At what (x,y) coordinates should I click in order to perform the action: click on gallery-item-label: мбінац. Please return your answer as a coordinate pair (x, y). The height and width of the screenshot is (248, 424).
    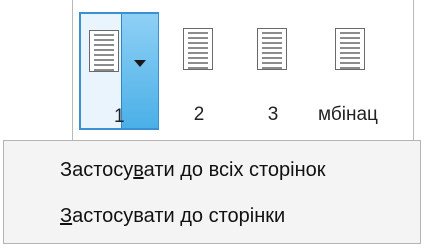
    Looking at the image, I should click on (348, 114).